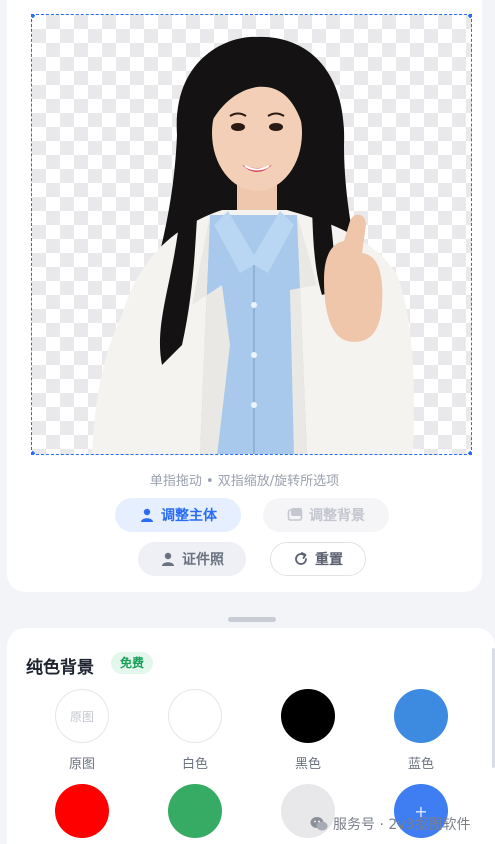 The width and height of the screenshot is (495, 844). What do you see at coordinates (420, 764) in the screenshot?
I see `swatch-label: 蓝色` at bounding box center [420, 764].